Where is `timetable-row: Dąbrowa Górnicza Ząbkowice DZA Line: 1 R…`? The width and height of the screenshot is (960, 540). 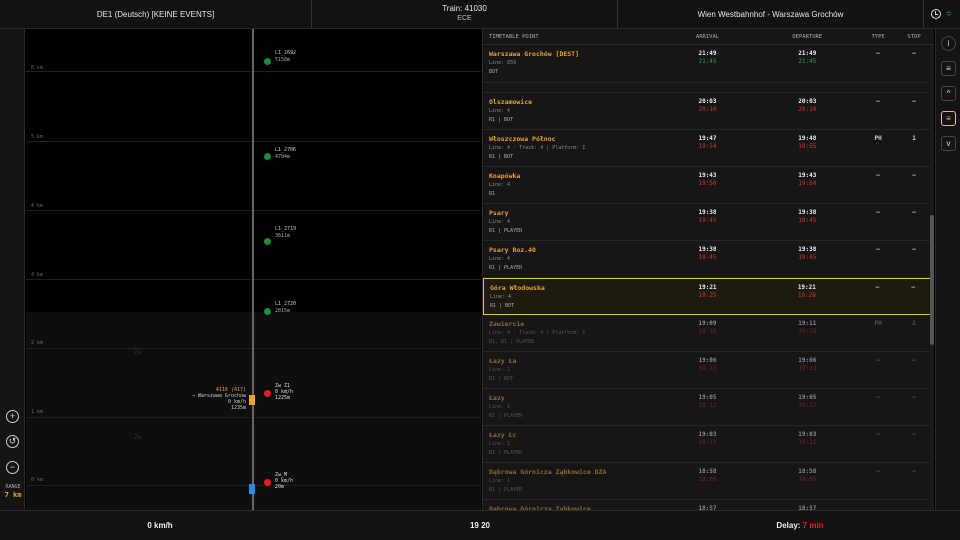 timetable-row: Dąbrowa Górnicza Ząbkowice DZA Line: 1 R… is located at coordinates (708, 481).